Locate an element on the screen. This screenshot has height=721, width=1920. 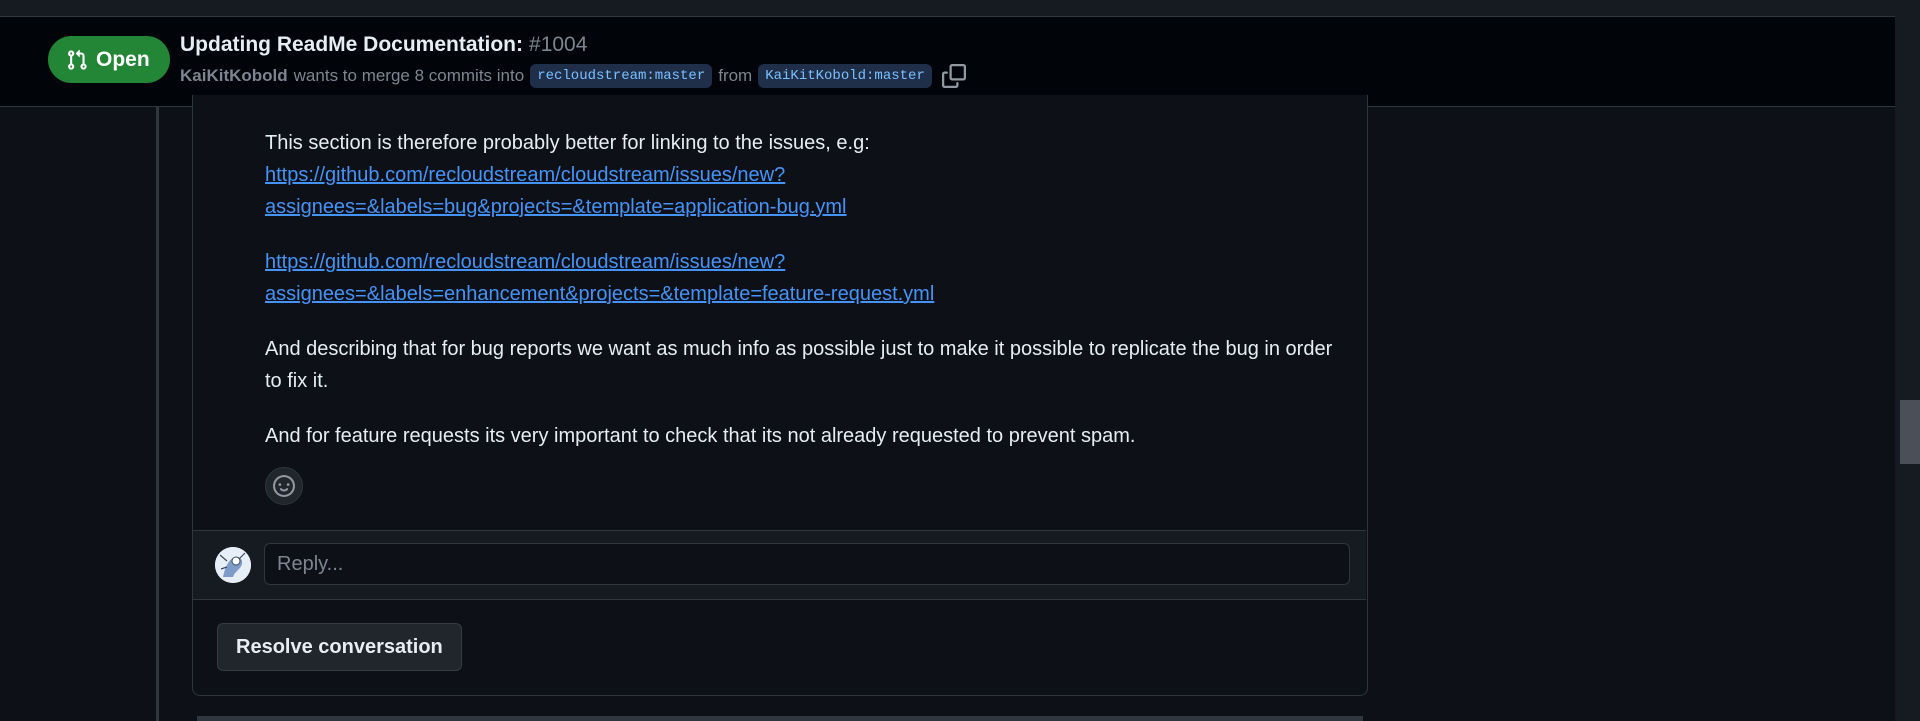
pr-state-badge: Open is located at coordinates (109, 59).